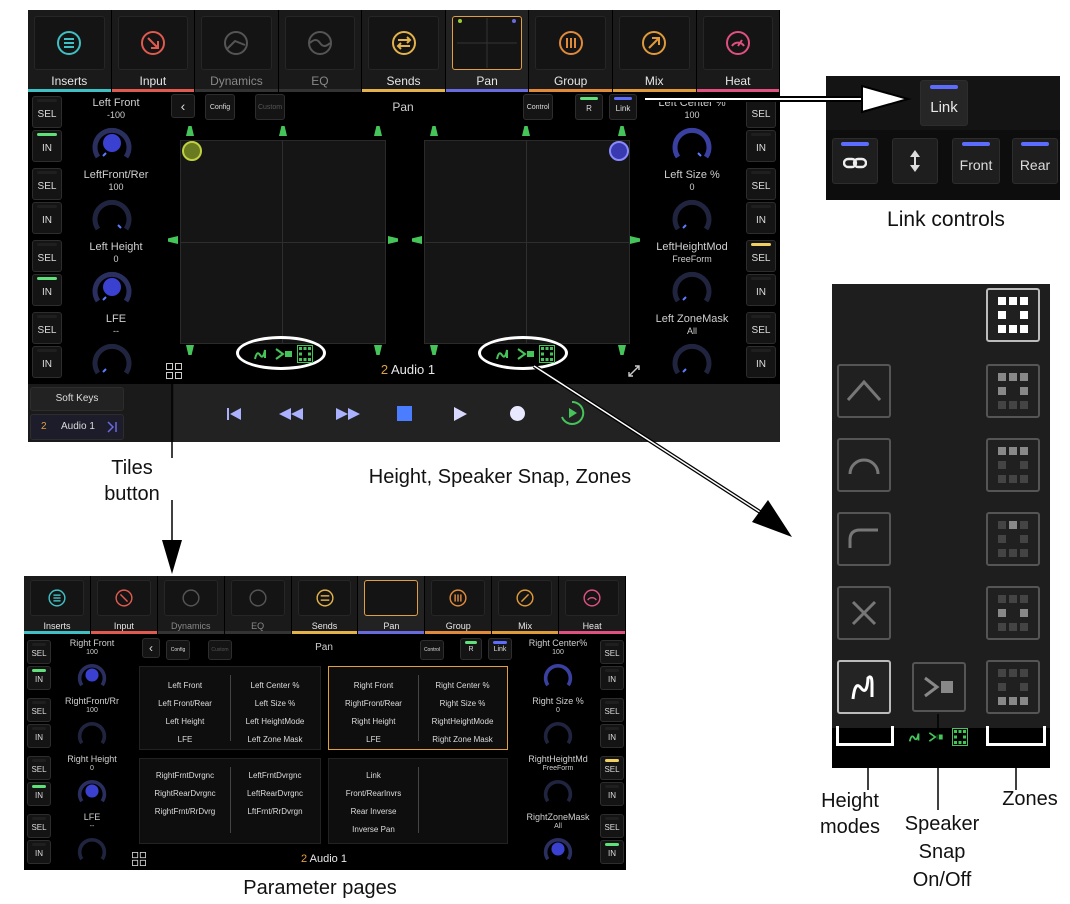  I want to click on caption-tiles-button: Tiles button, so click(132, 481).